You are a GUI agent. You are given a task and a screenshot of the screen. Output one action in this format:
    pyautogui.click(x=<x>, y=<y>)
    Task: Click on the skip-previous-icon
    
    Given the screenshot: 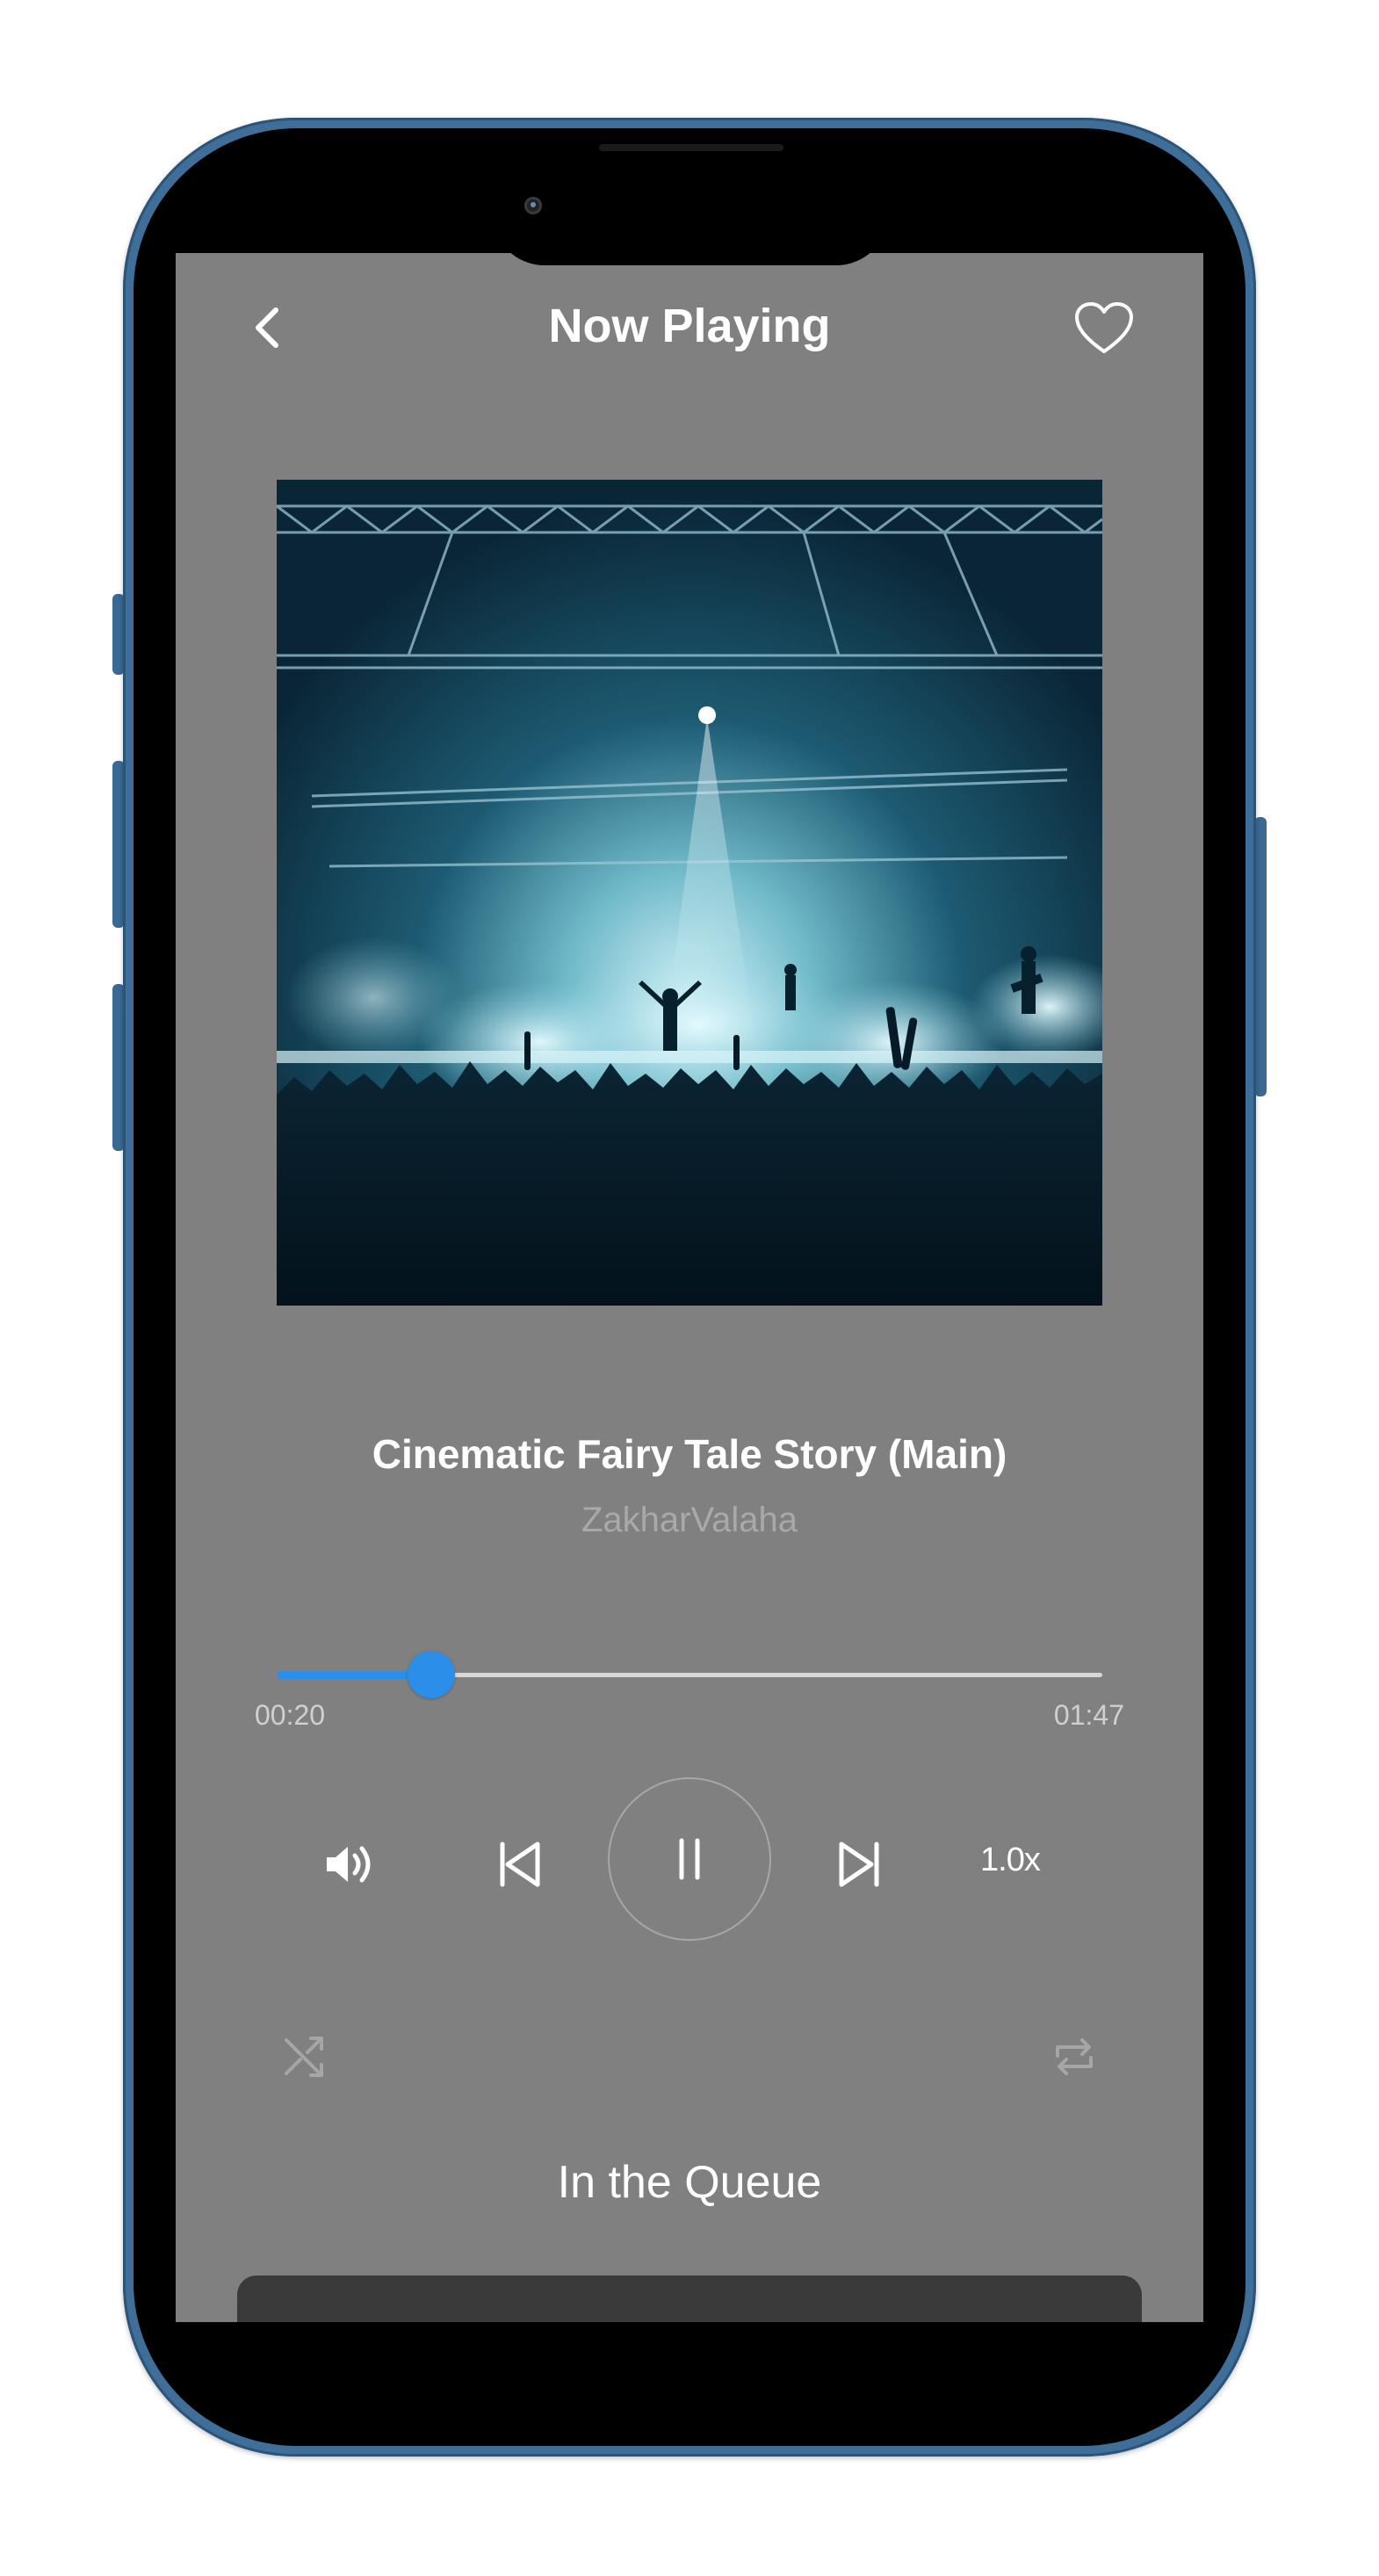 What is the action you would take?
    pyautogui.click(x=520, y=1864)
    